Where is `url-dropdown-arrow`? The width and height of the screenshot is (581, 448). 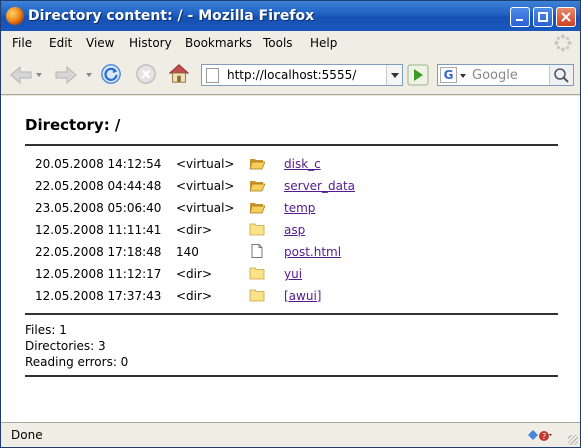 url-dropdown-arrow is located at coordinates (394, 75).